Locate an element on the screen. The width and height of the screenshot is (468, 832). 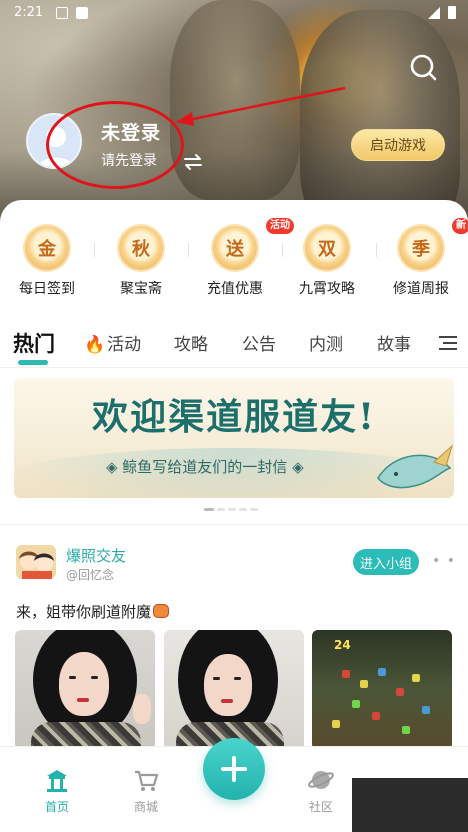
section-divider is located at coordinates (234, 524).